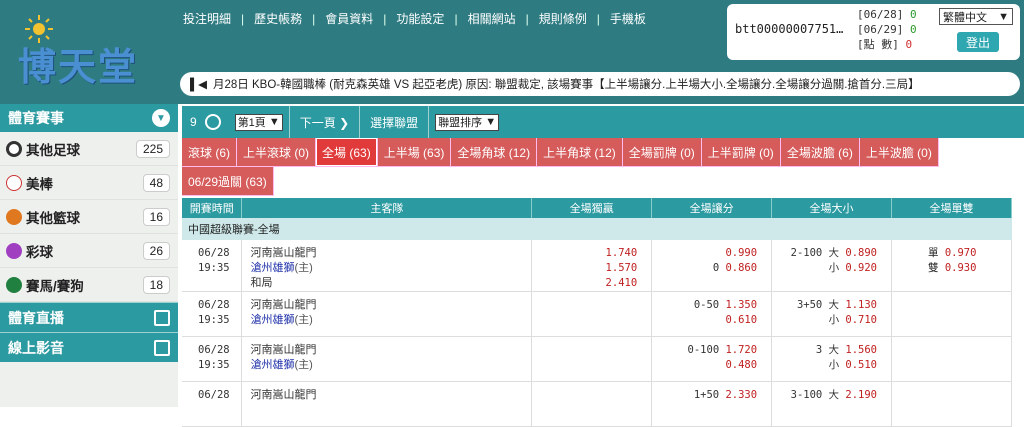  Describe the element at coordinates (156, 251) in the screenshot. I see `count-badge: 26` at that location.